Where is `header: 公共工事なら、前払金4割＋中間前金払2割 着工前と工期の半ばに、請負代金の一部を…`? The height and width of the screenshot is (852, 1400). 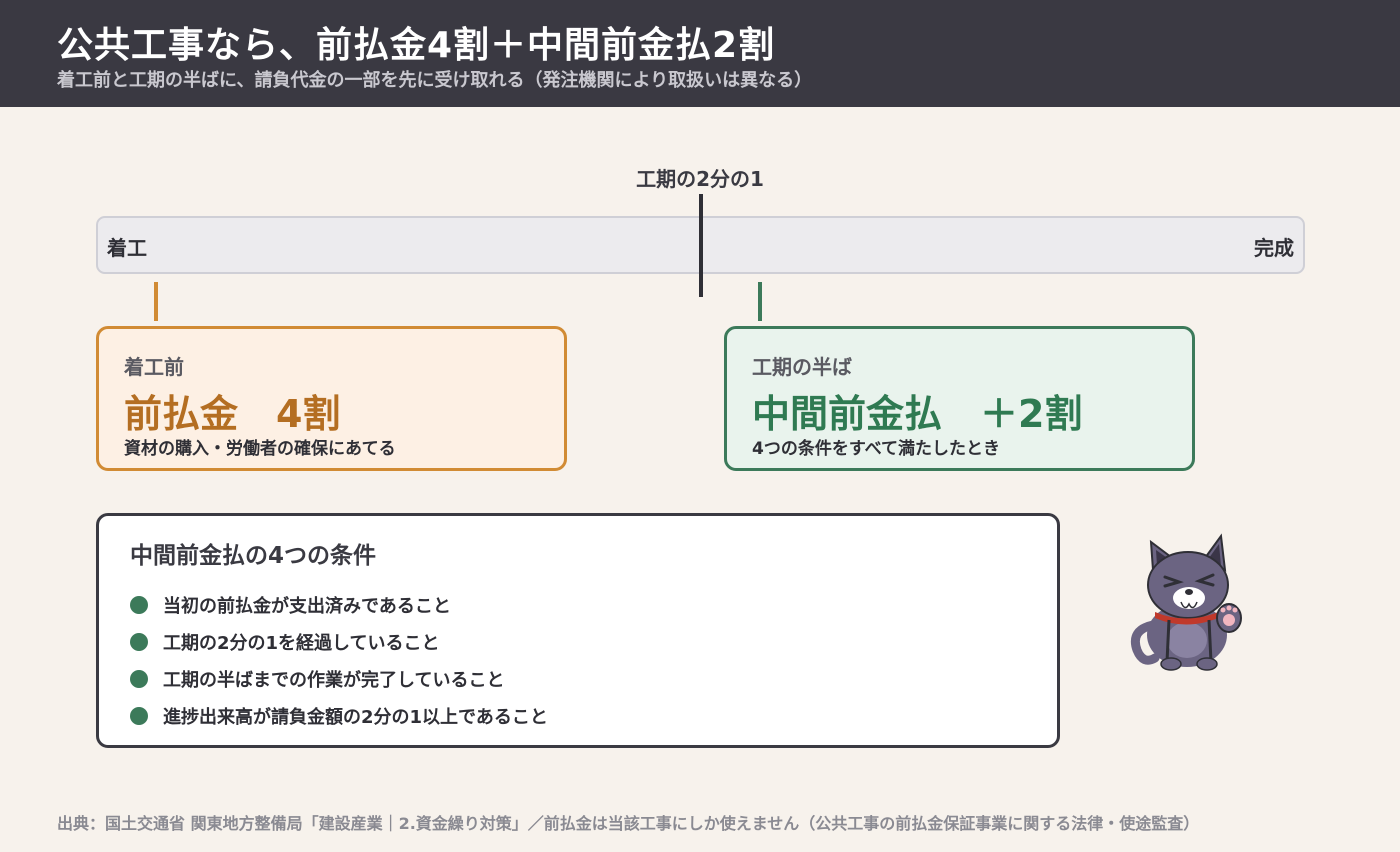 header: 公共工事なら、前払金4割＋中間前金払2割 着工前と工期の半ばに、請負代金の一部を… is located at coordinates (700, 53).